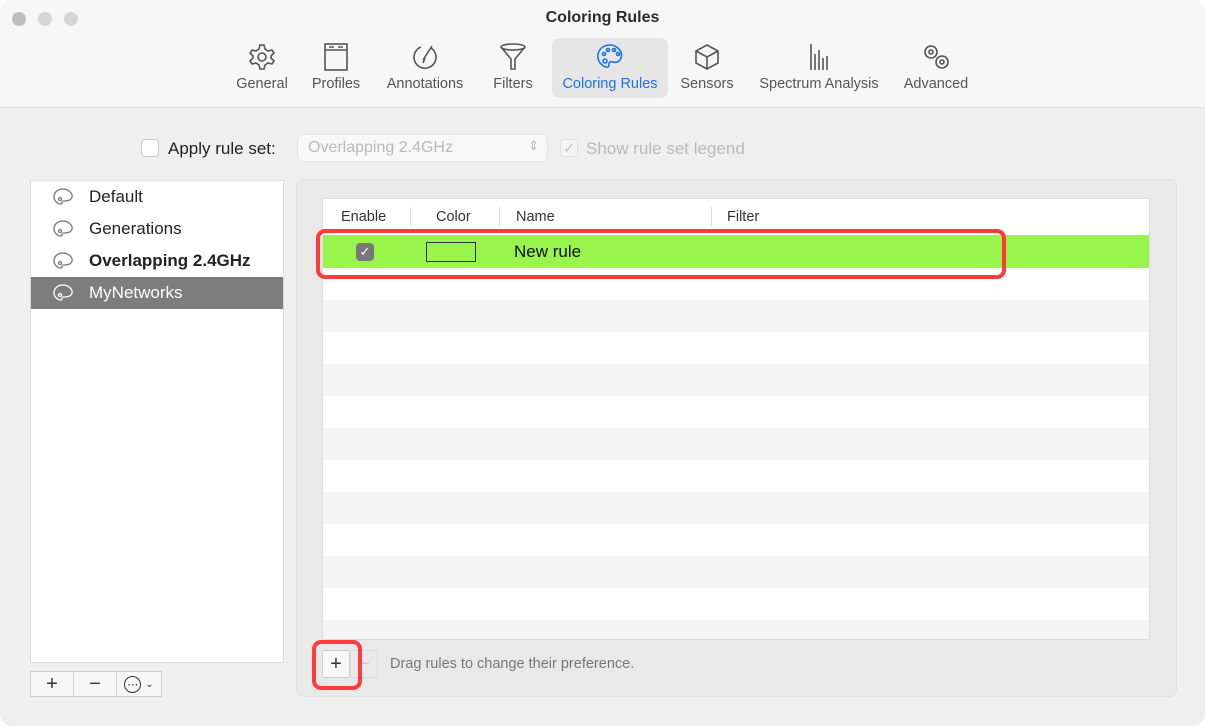 Image resolution: width=1205 pixels, height=726 pixels. Describe the element at coordinates (665, 148) in the screenshot. I see `show-legend-label: Show rule set legend` at that location.